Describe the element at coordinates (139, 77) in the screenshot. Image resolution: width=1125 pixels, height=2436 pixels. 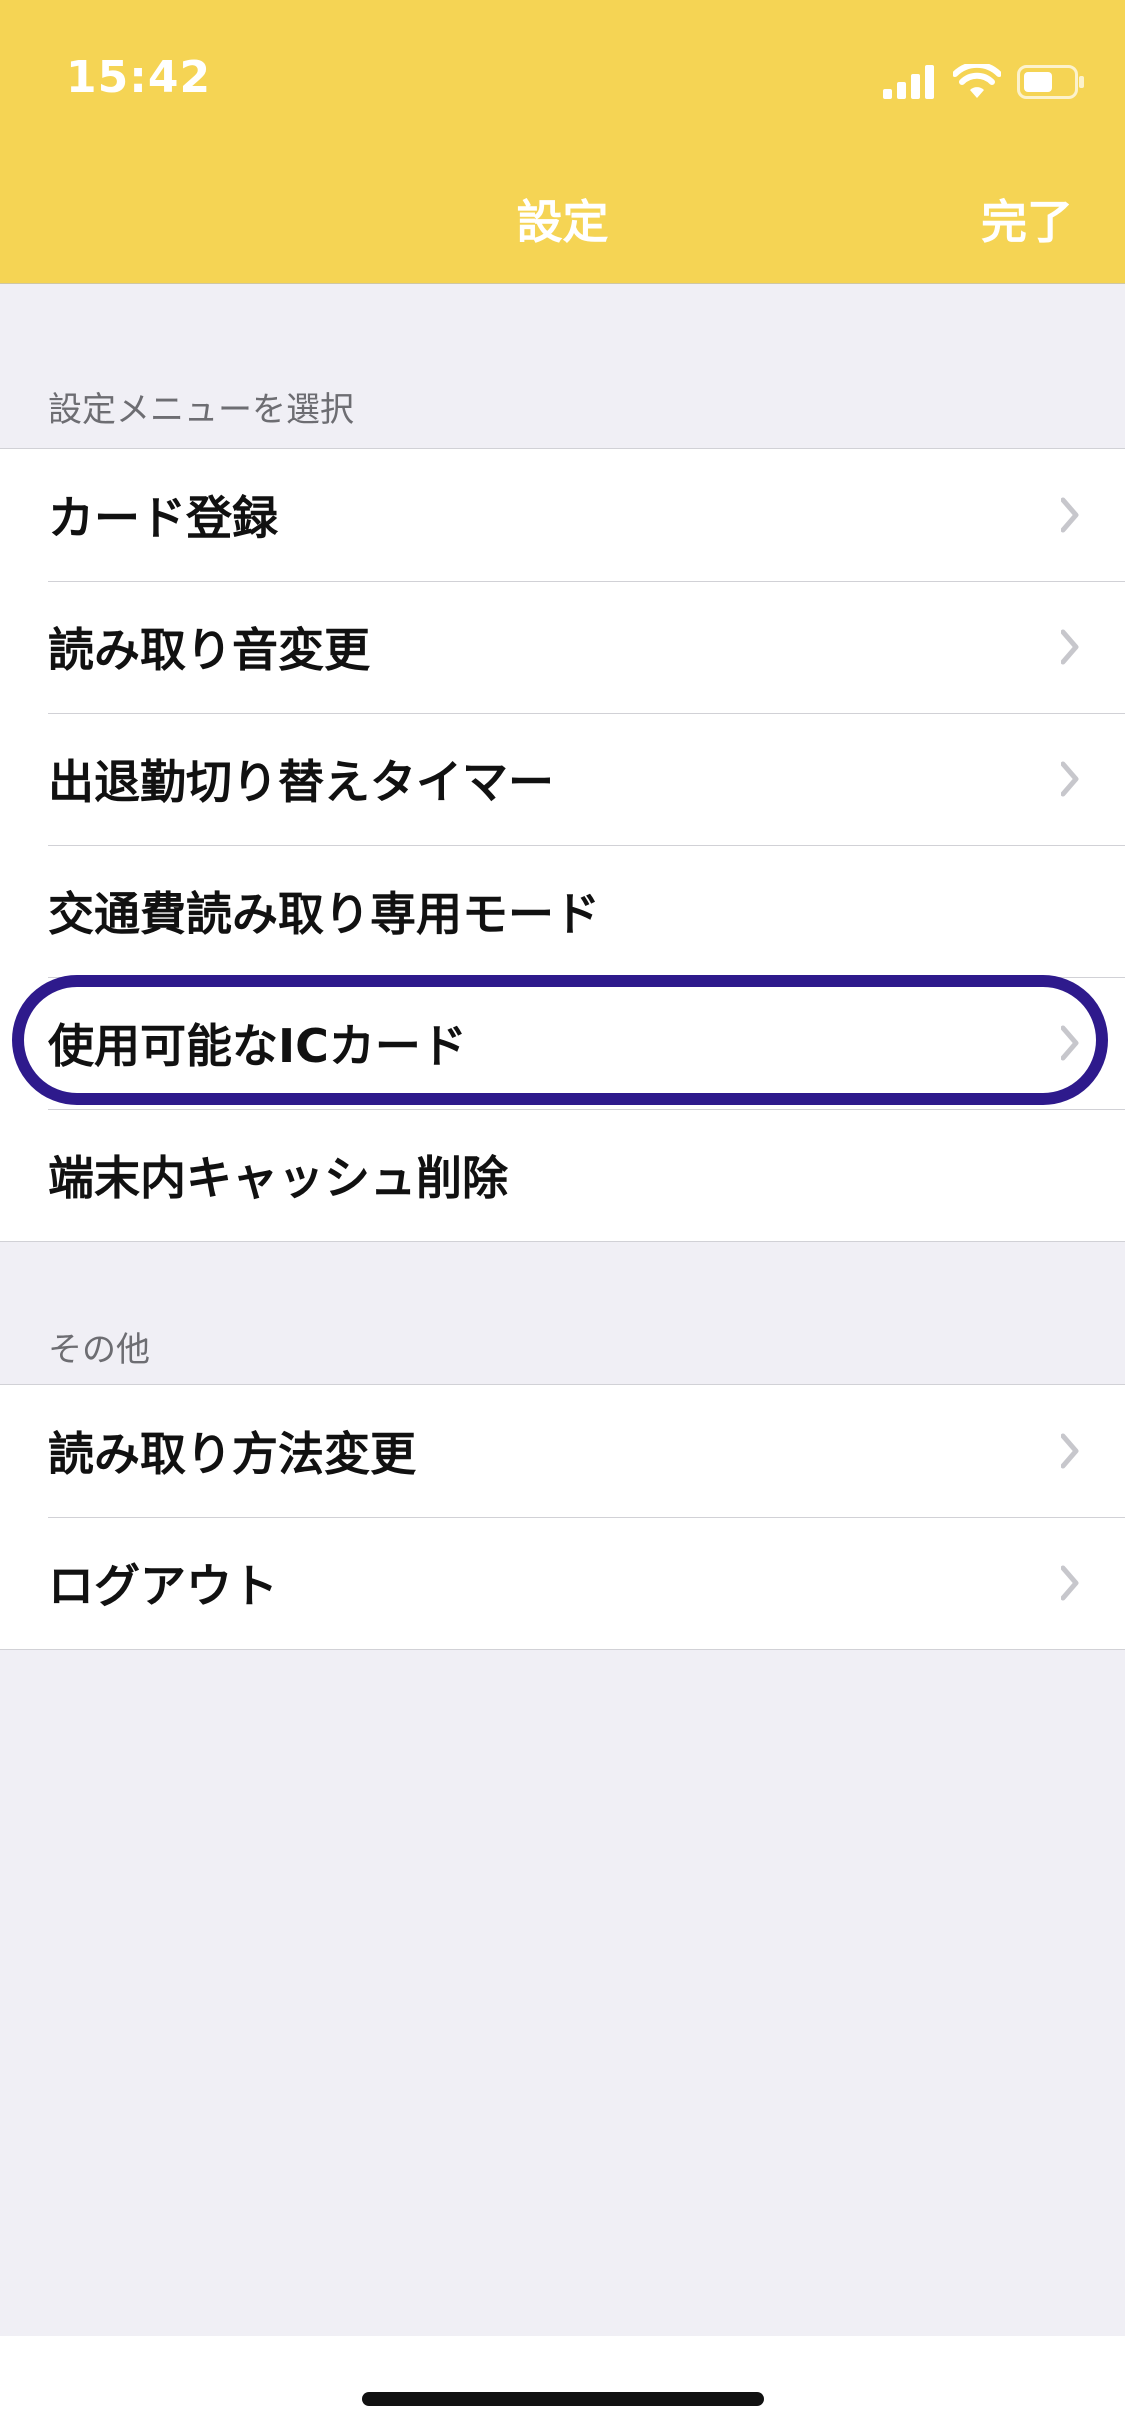
I see `status-time: 15:42` at that location.